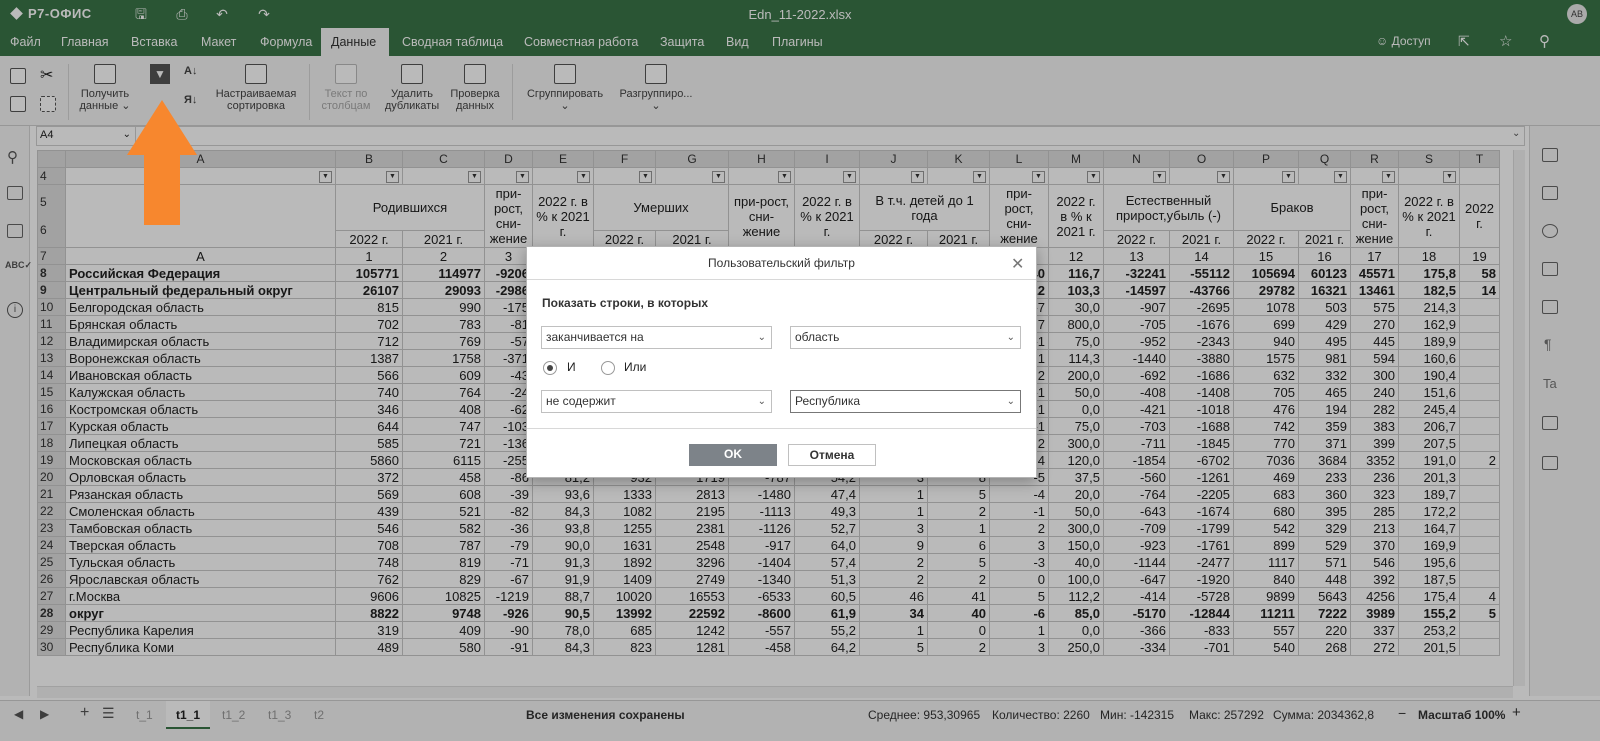  Describe the element at coordinates (832, 455) in the screenshot. I see `cancel-button: Отмена` at that location.